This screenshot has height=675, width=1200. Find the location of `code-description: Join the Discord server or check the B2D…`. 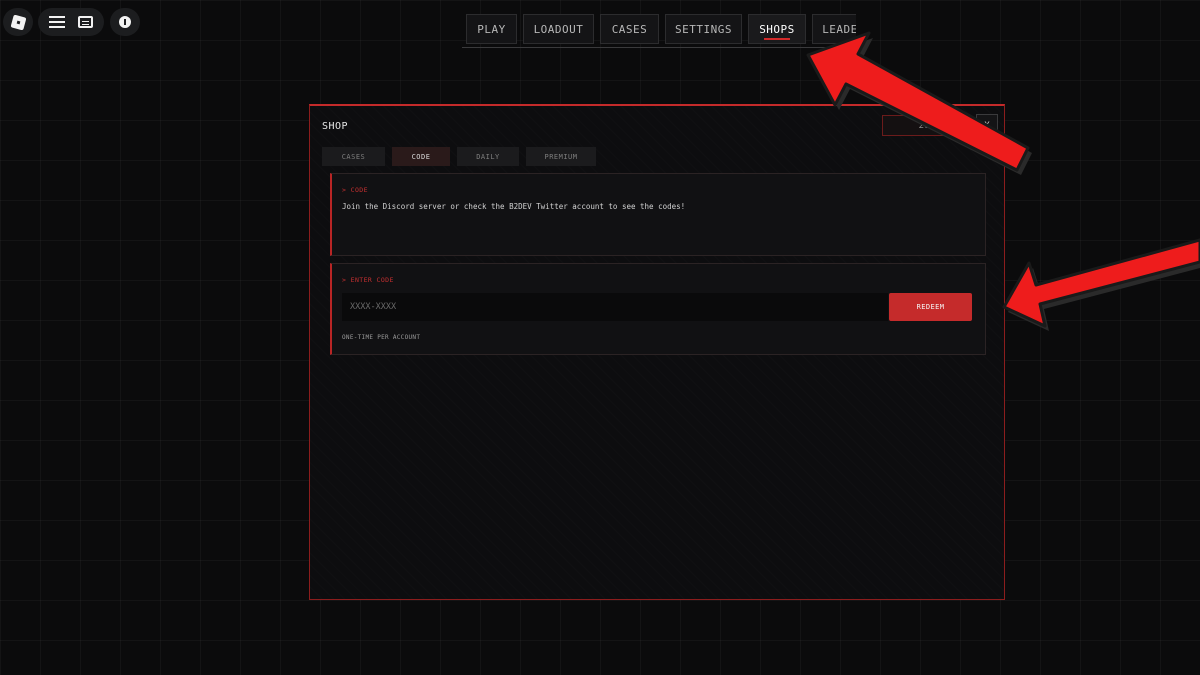

code-description: Join the Discord server or check the B2D… is located at coordinates (514, 206).